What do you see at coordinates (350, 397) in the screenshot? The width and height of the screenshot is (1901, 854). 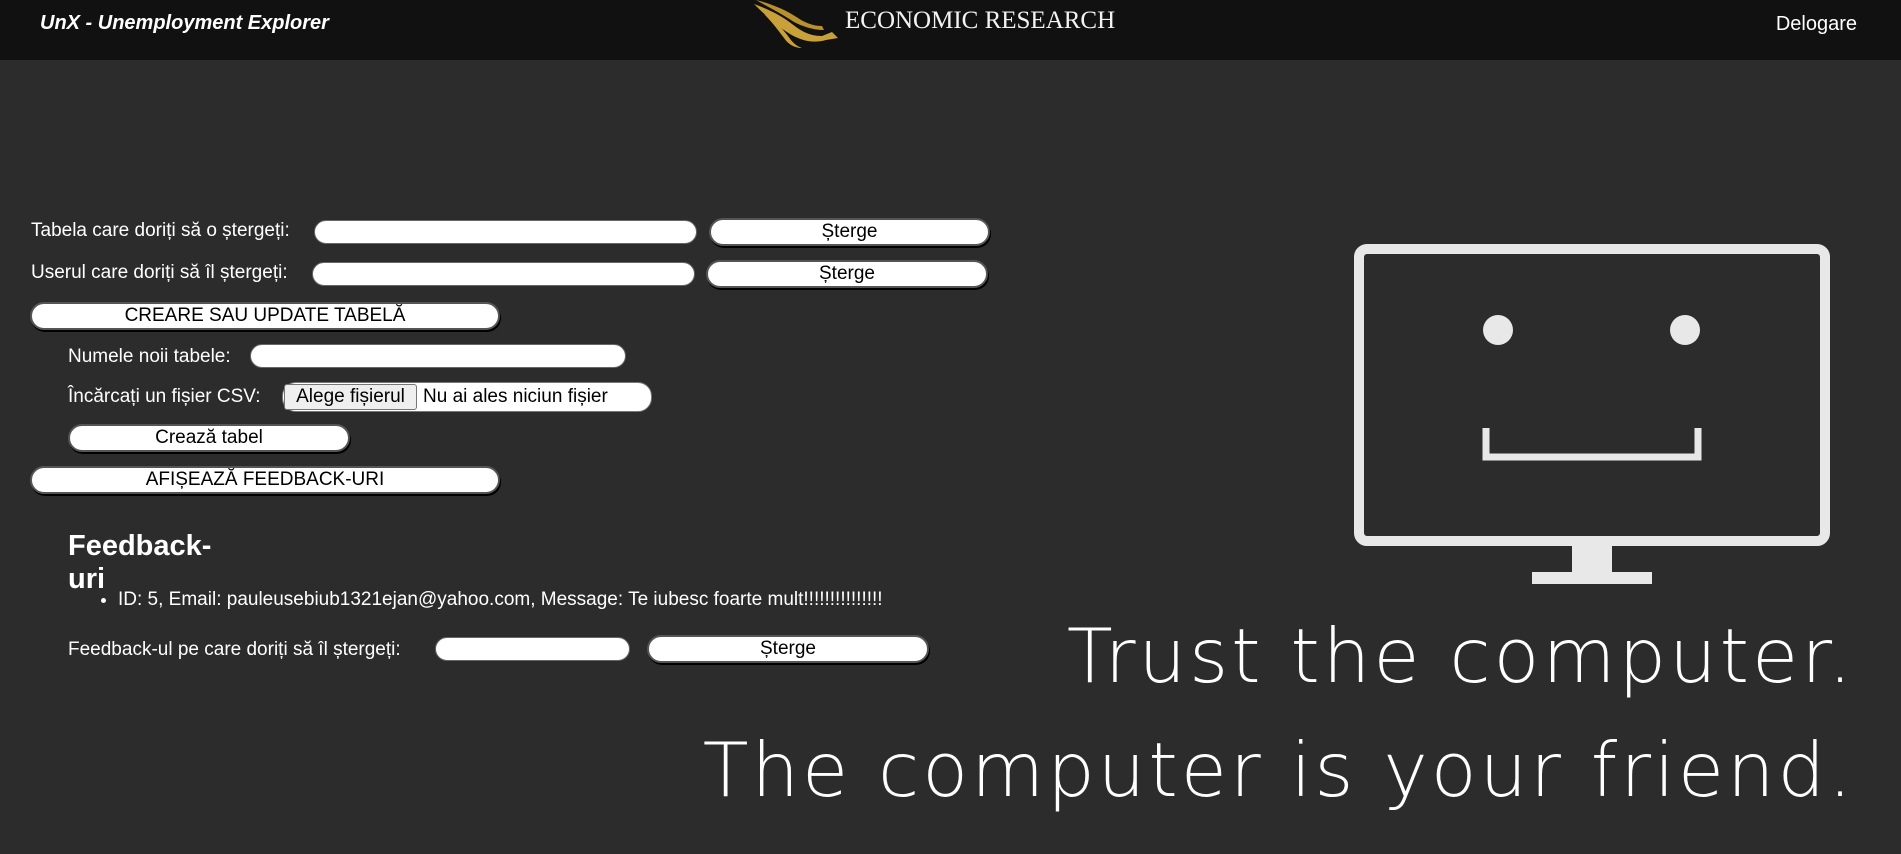 I see `choose-file-button: Alege fișierul` at bounding box center [350, 397].